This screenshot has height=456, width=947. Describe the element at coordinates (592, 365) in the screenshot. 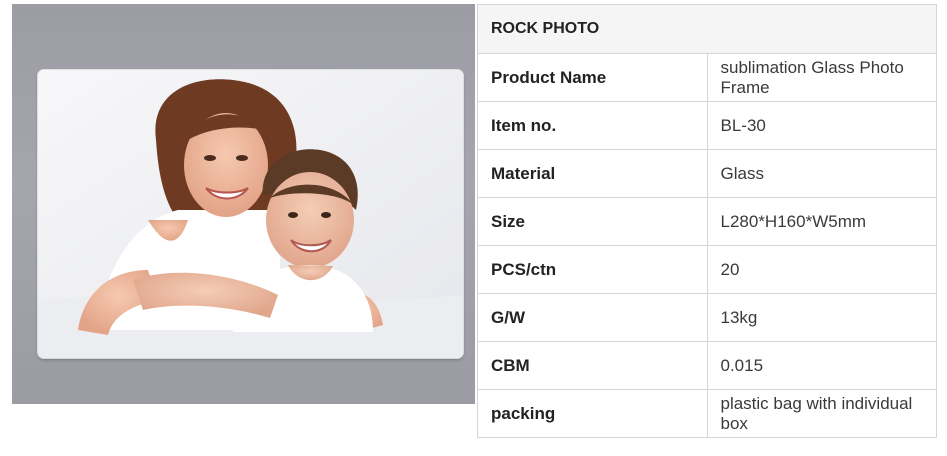

I see `row-label-cbm: CBM` at that location.